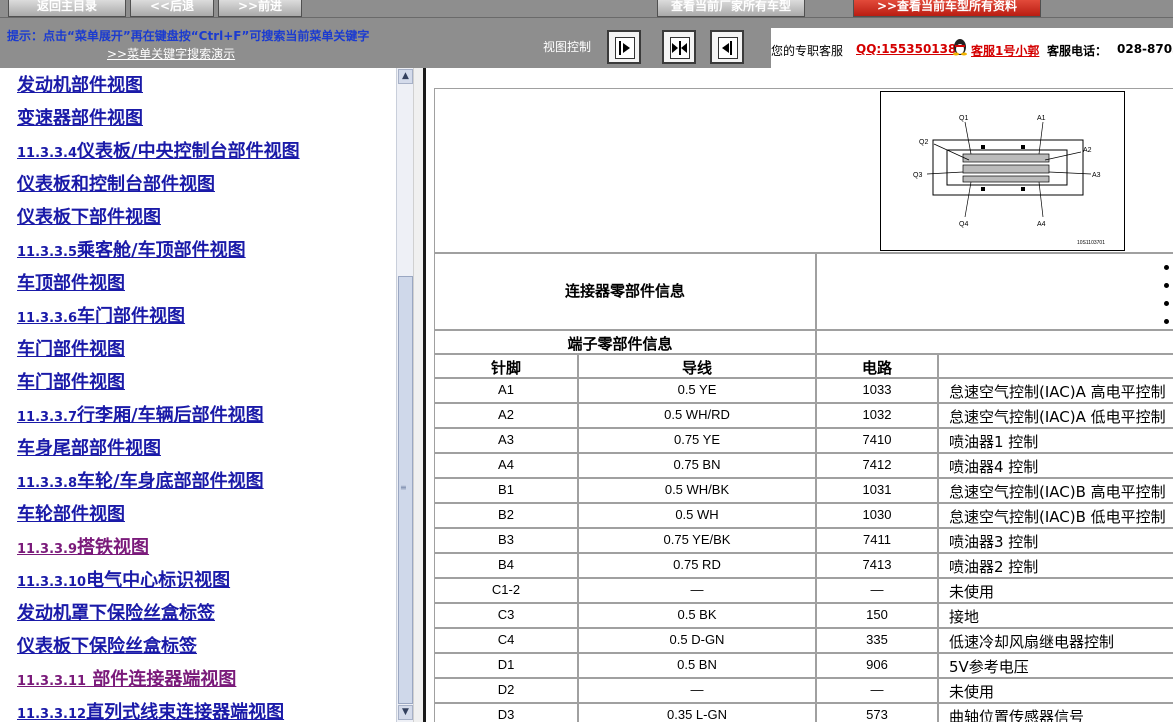 The width and height of the screenshot is (1173, 724). I want to click on cell-text: 低速冷却风扇继电器控制, so click(1032, 642).